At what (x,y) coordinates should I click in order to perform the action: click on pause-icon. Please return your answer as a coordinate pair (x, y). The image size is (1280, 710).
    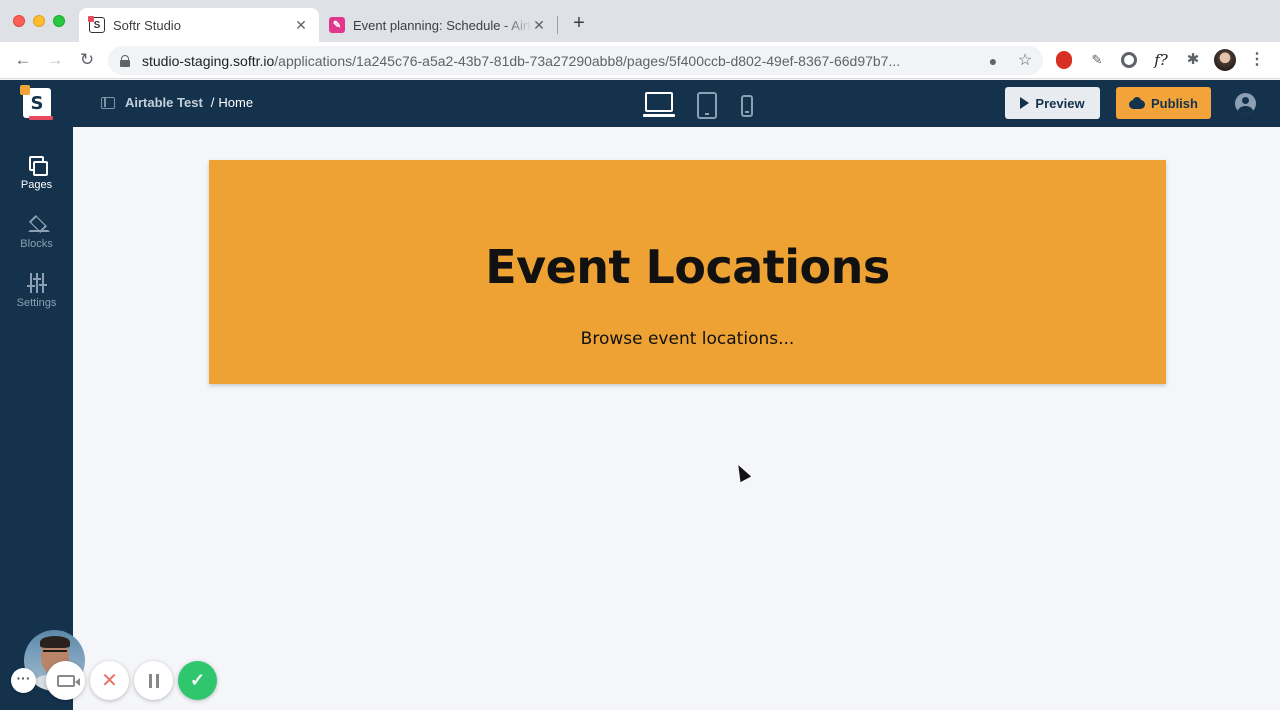
    Looking at the image, I should click on (153, 680).